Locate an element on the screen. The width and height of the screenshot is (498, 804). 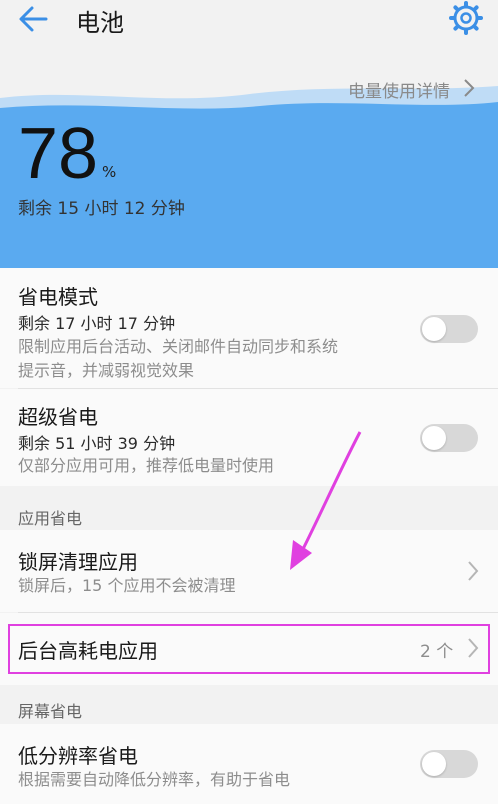
app-header: 电池 is located at coordinates (249, 24).